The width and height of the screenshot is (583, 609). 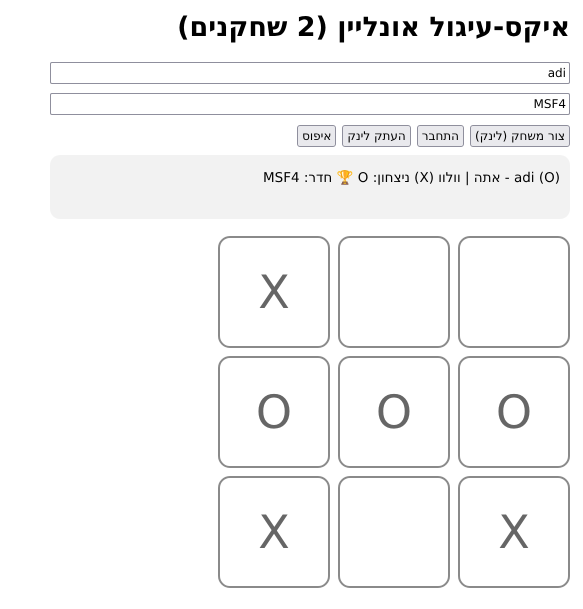 I want to click on text-field: adi, so click(x=310, y=73).